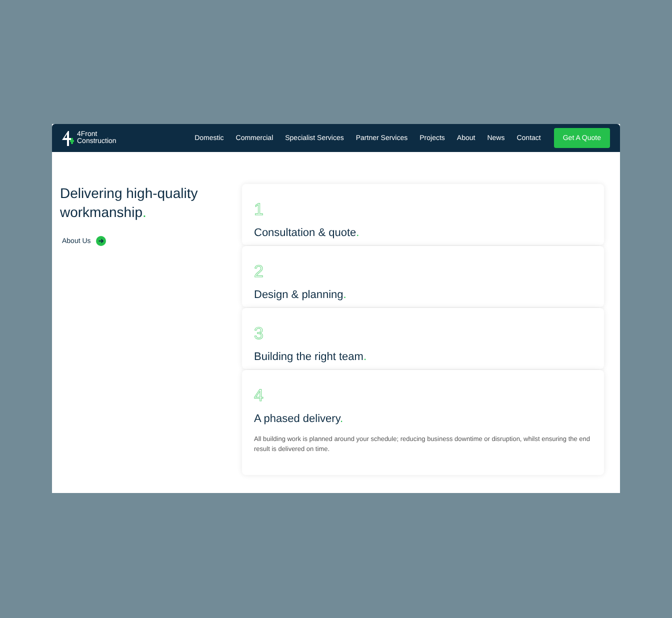 This screenshot has height=618, width=672. What do you see at coordinates (423, 276) in the screenshot?
I see `step-card: 2 Design & planning.` at bounding box center [423, 276].